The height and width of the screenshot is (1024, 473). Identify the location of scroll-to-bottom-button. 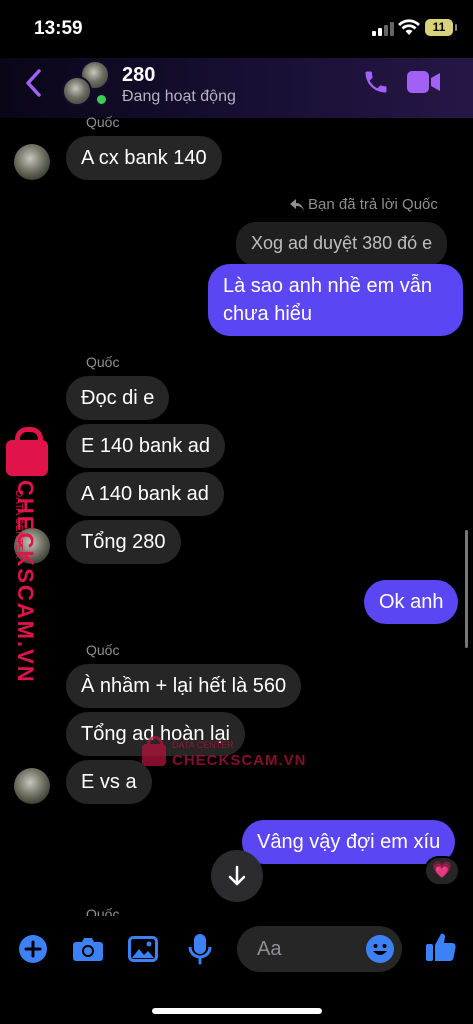
(237, 876).